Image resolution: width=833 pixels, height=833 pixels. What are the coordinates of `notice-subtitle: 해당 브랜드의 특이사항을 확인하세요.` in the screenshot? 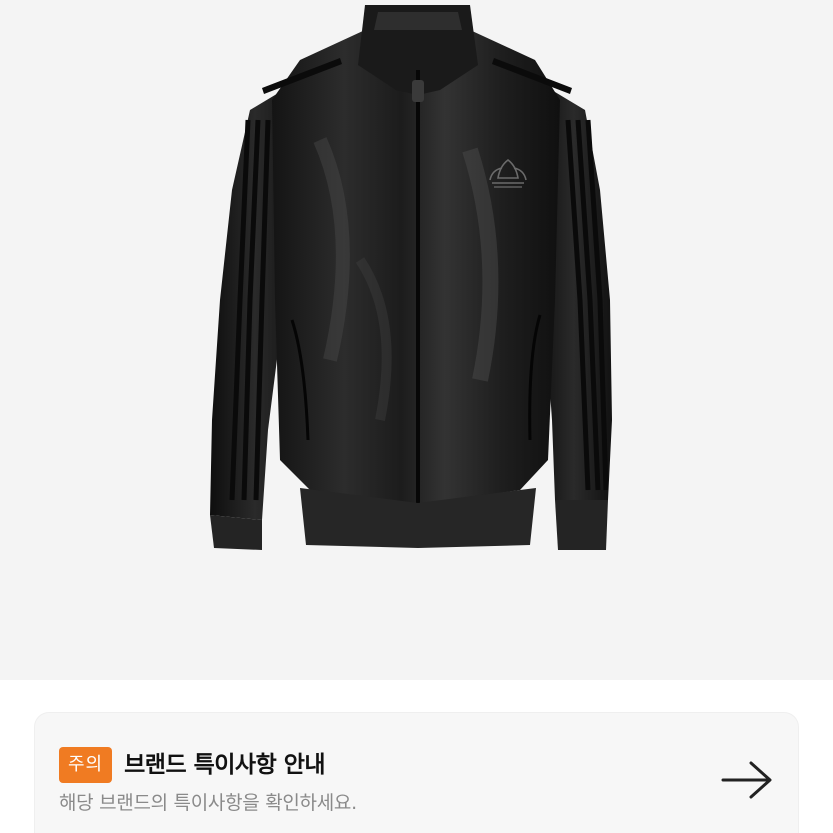 It's located at (208, 803).